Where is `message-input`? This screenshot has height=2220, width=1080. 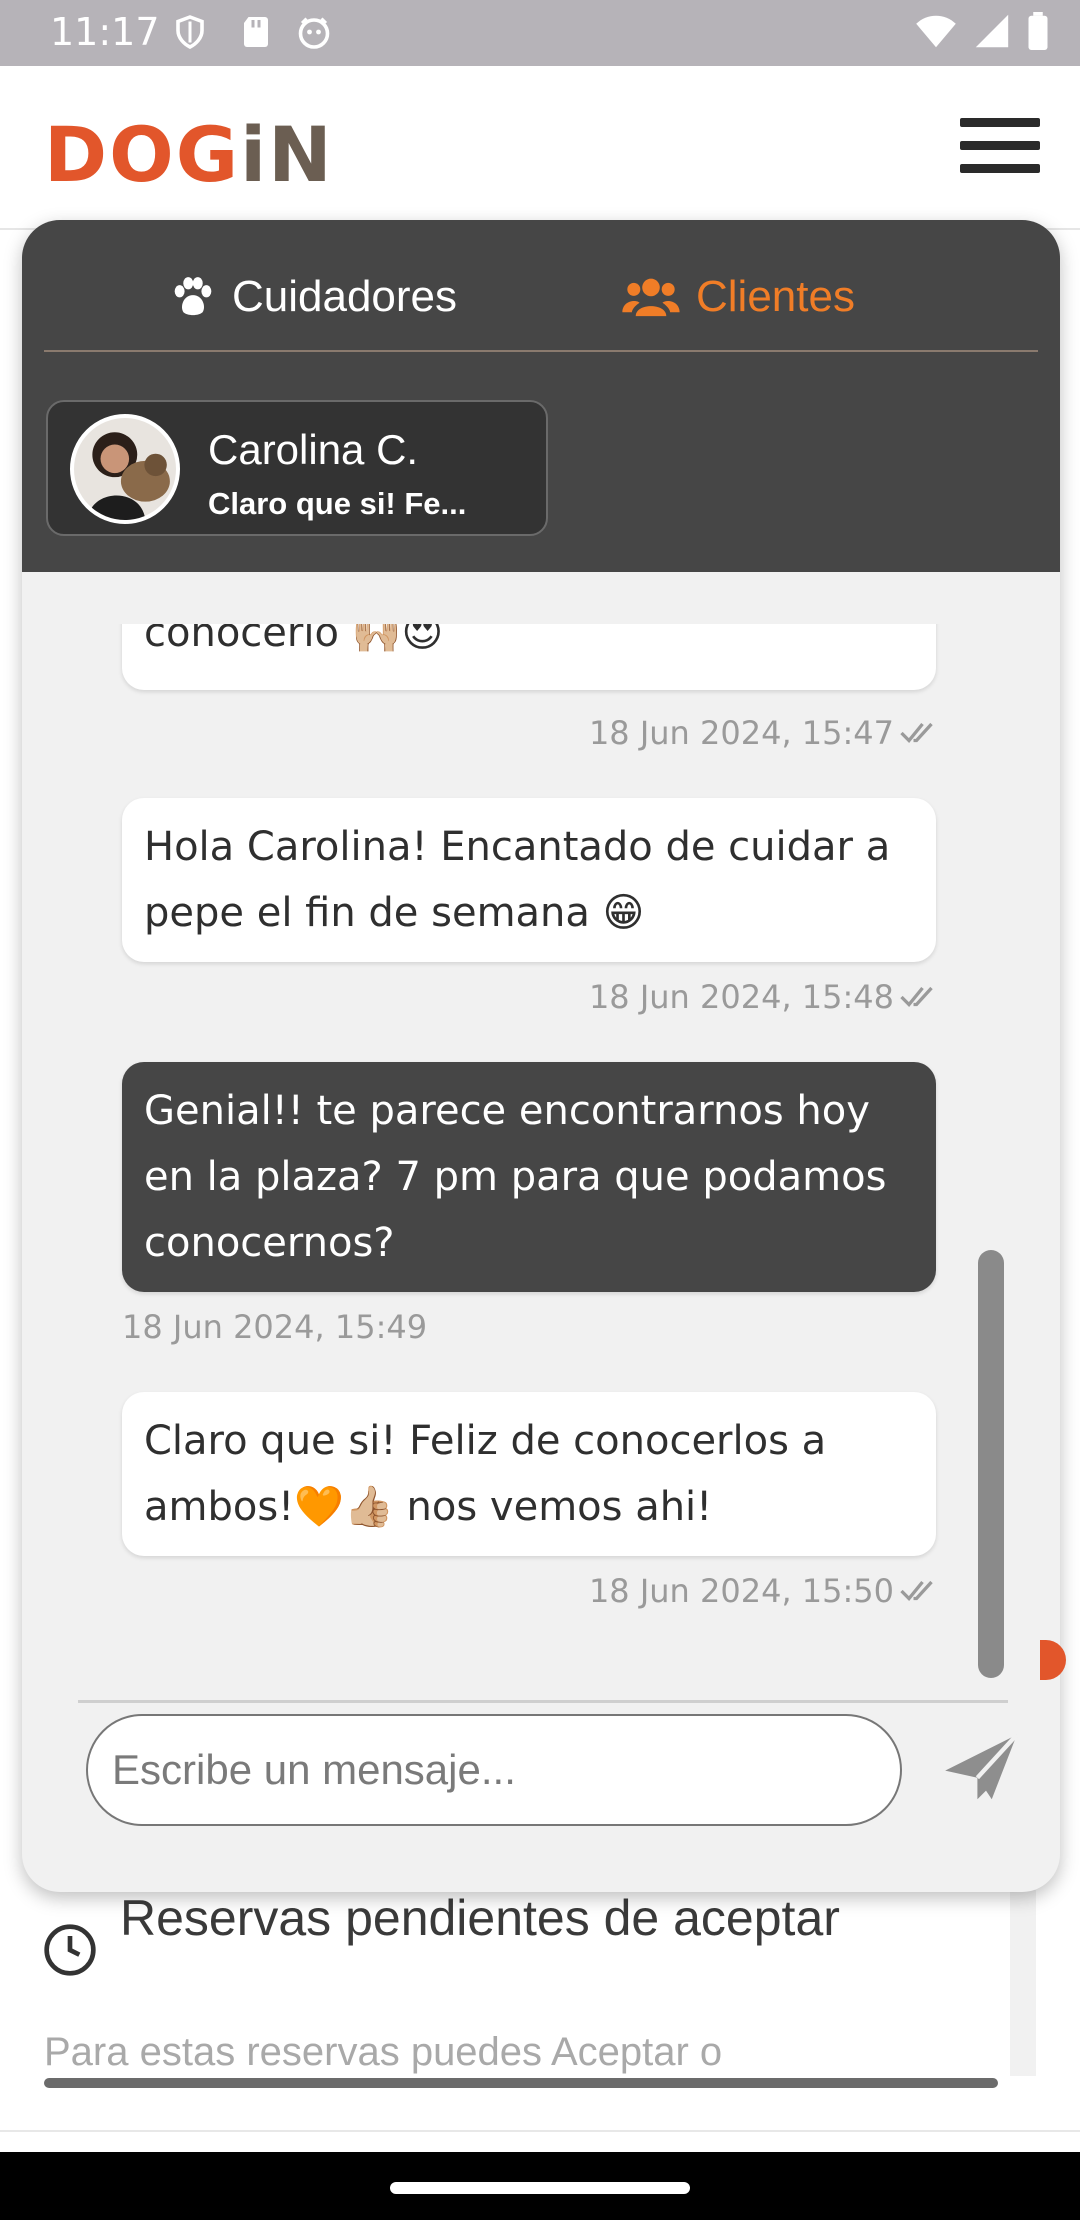 message-input is located at coordinates (494, 1770).